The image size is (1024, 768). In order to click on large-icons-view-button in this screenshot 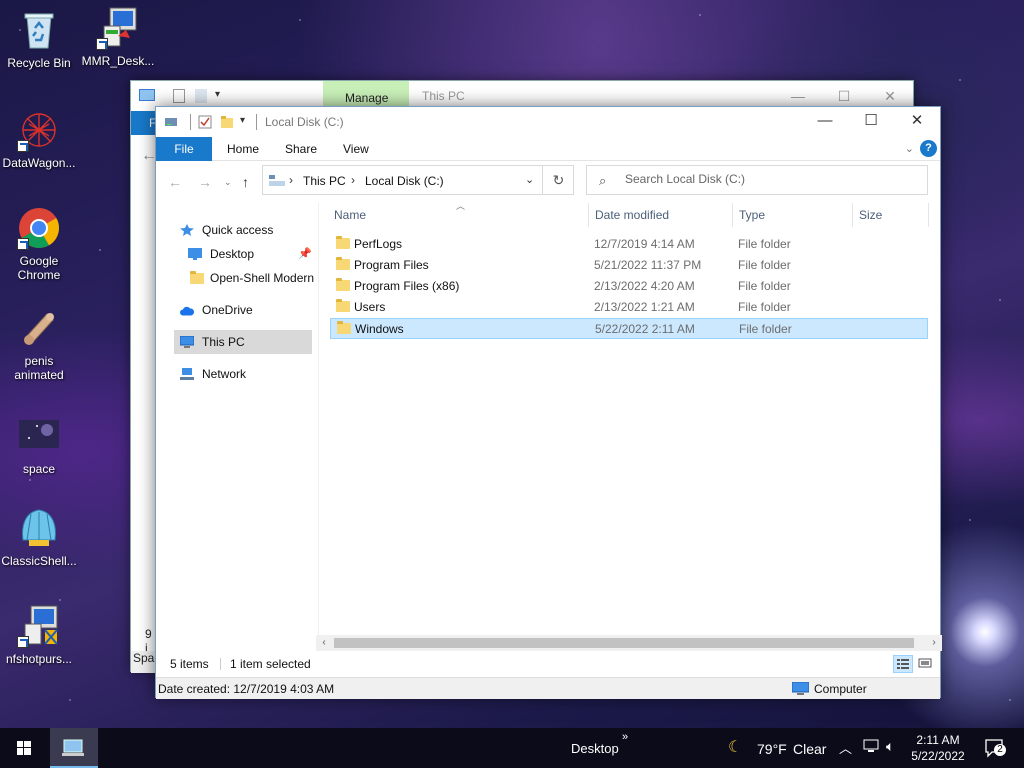, I will do `click(926, 664)`.